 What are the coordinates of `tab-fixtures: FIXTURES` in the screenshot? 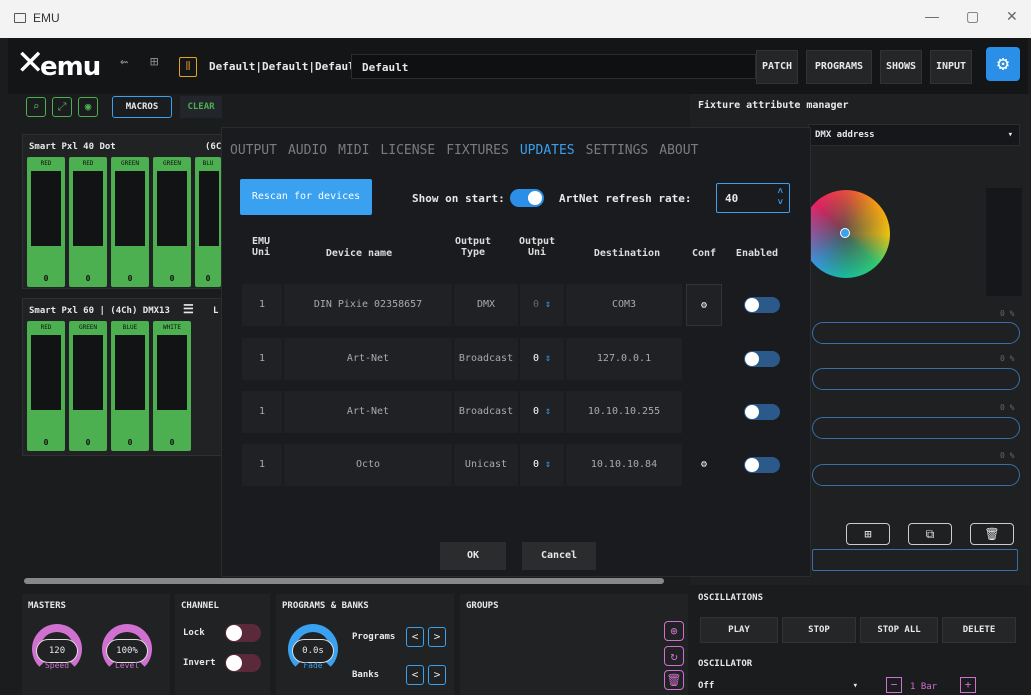 It's located at (477, 150).